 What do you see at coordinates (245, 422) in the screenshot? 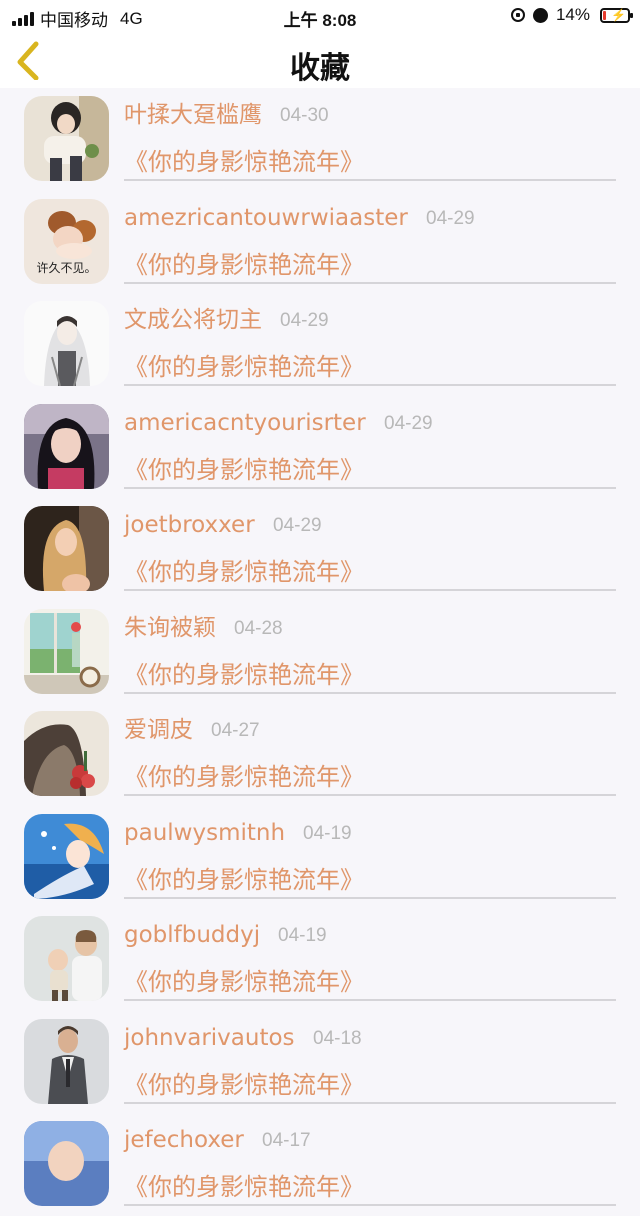
I see `favorite-user-name: americacntyourisrter` at bounding box center [245, 422].